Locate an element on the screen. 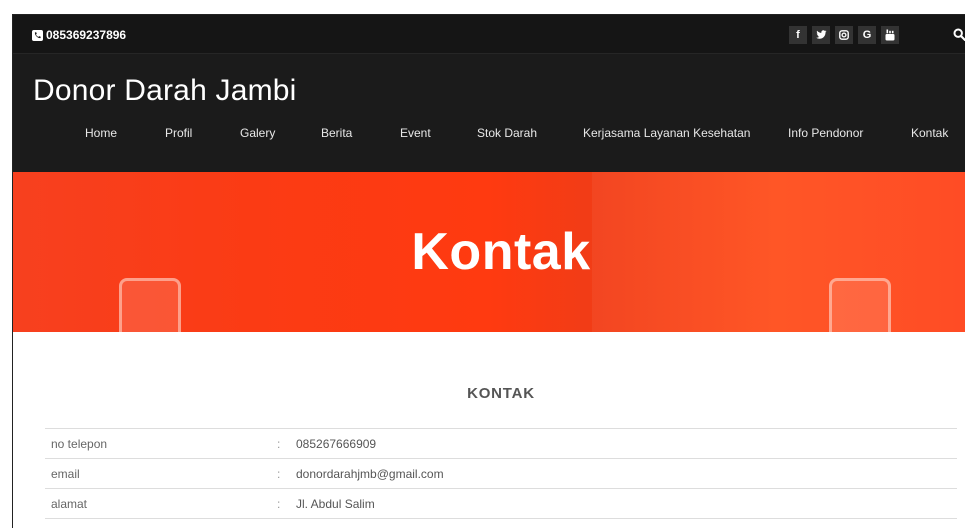 The image size is (965, 528). nav-item-galery: Galery is located at coordinates (257, 133).